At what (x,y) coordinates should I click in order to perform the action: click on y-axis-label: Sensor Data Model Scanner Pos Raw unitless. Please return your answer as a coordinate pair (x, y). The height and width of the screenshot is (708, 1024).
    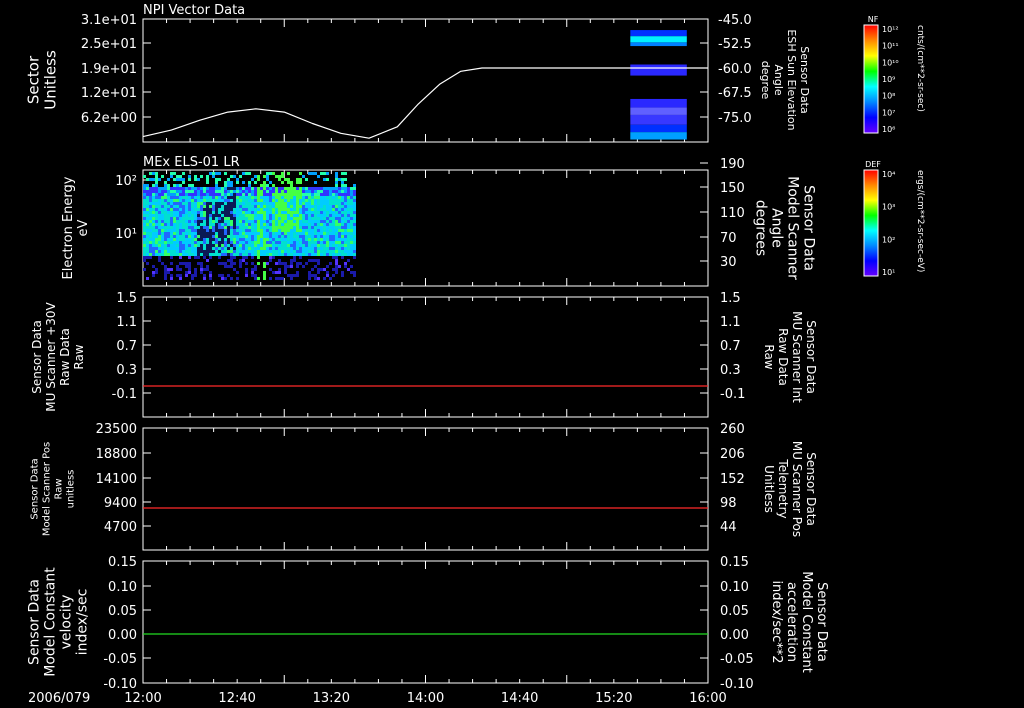
    Looking at the image, I should click on (52, 489).